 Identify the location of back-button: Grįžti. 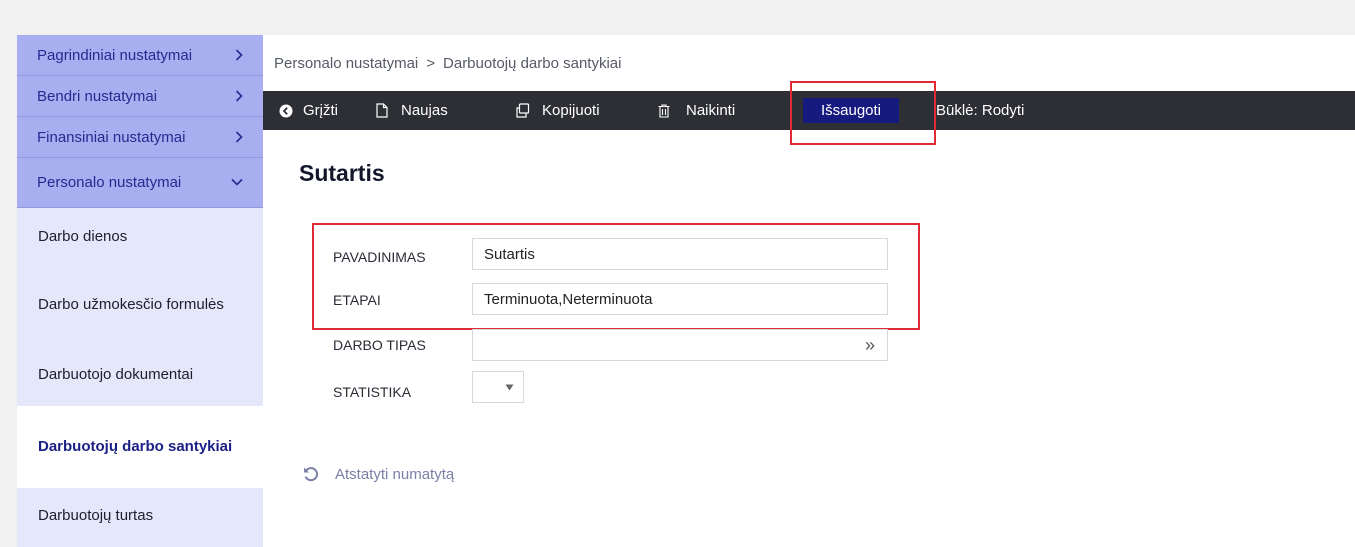
(308, 110).